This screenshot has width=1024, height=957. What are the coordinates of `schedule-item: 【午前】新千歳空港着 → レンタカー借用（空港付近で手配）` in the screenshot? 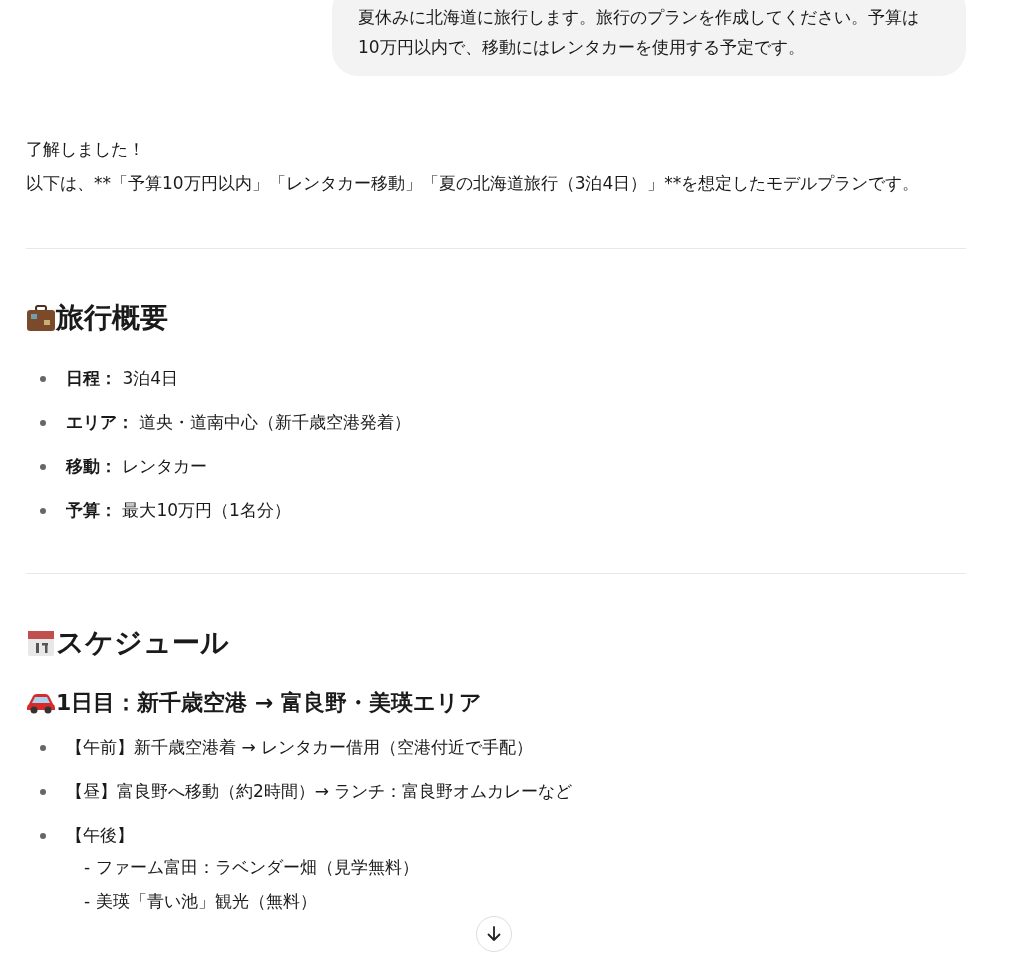 It's located at (300, 747).